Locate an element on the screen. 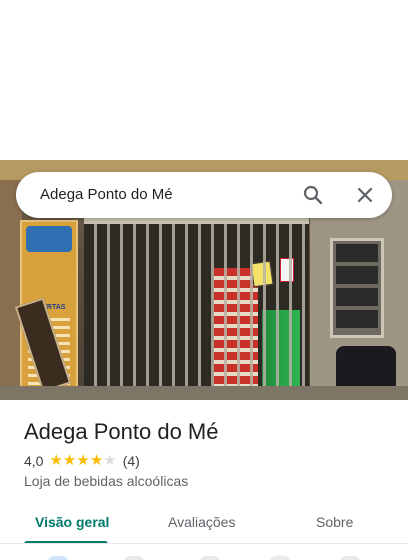 This screenshot has width=408, height=560. tab-overview: Visão geral is located at coordinates (72, 522).